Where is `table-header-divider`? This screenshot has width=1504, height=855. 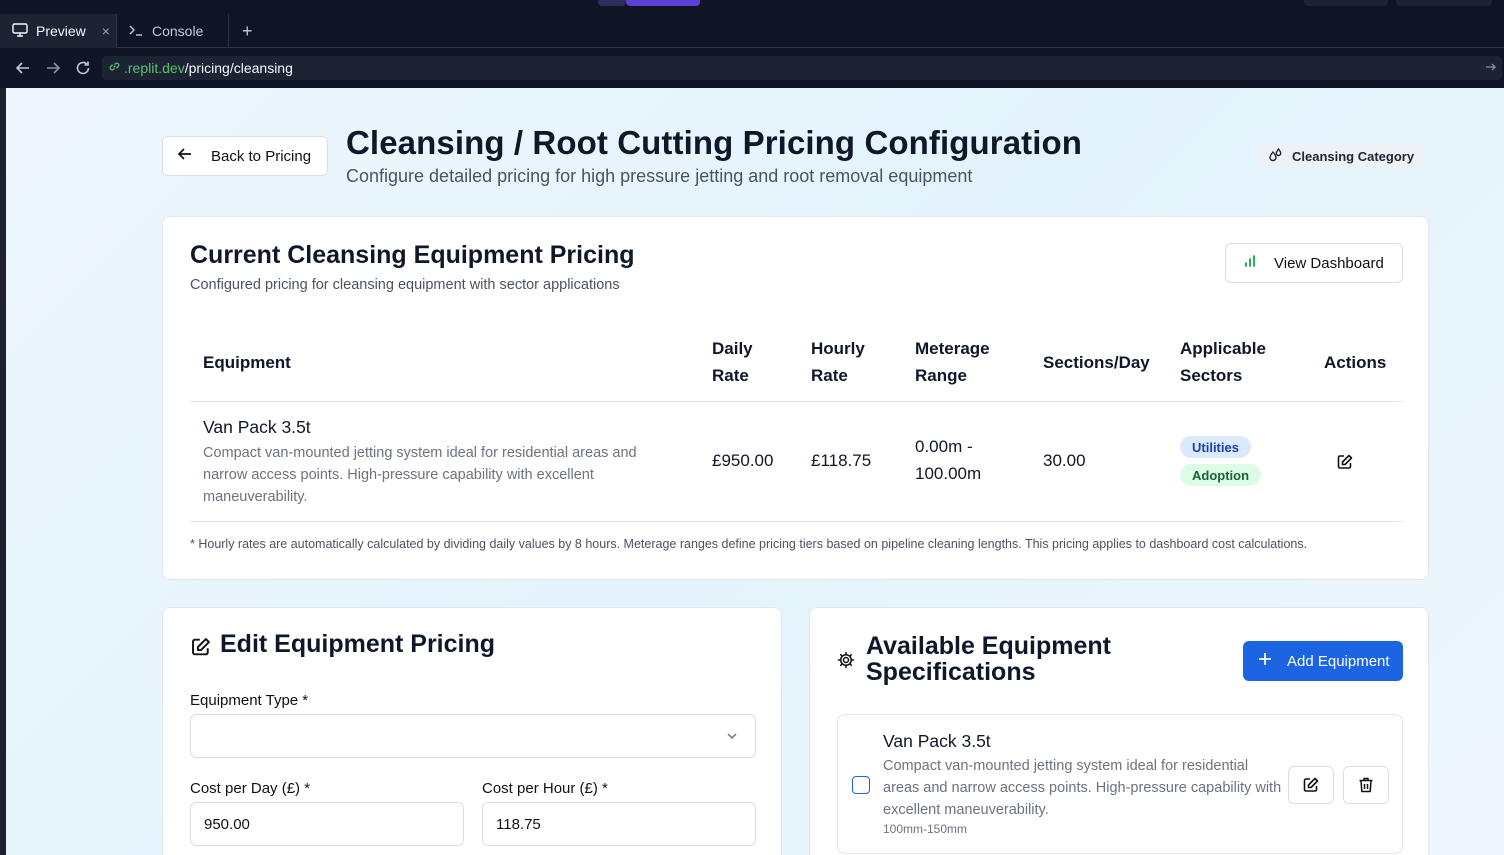 table-header-divider is located at coordinates (796, 401).